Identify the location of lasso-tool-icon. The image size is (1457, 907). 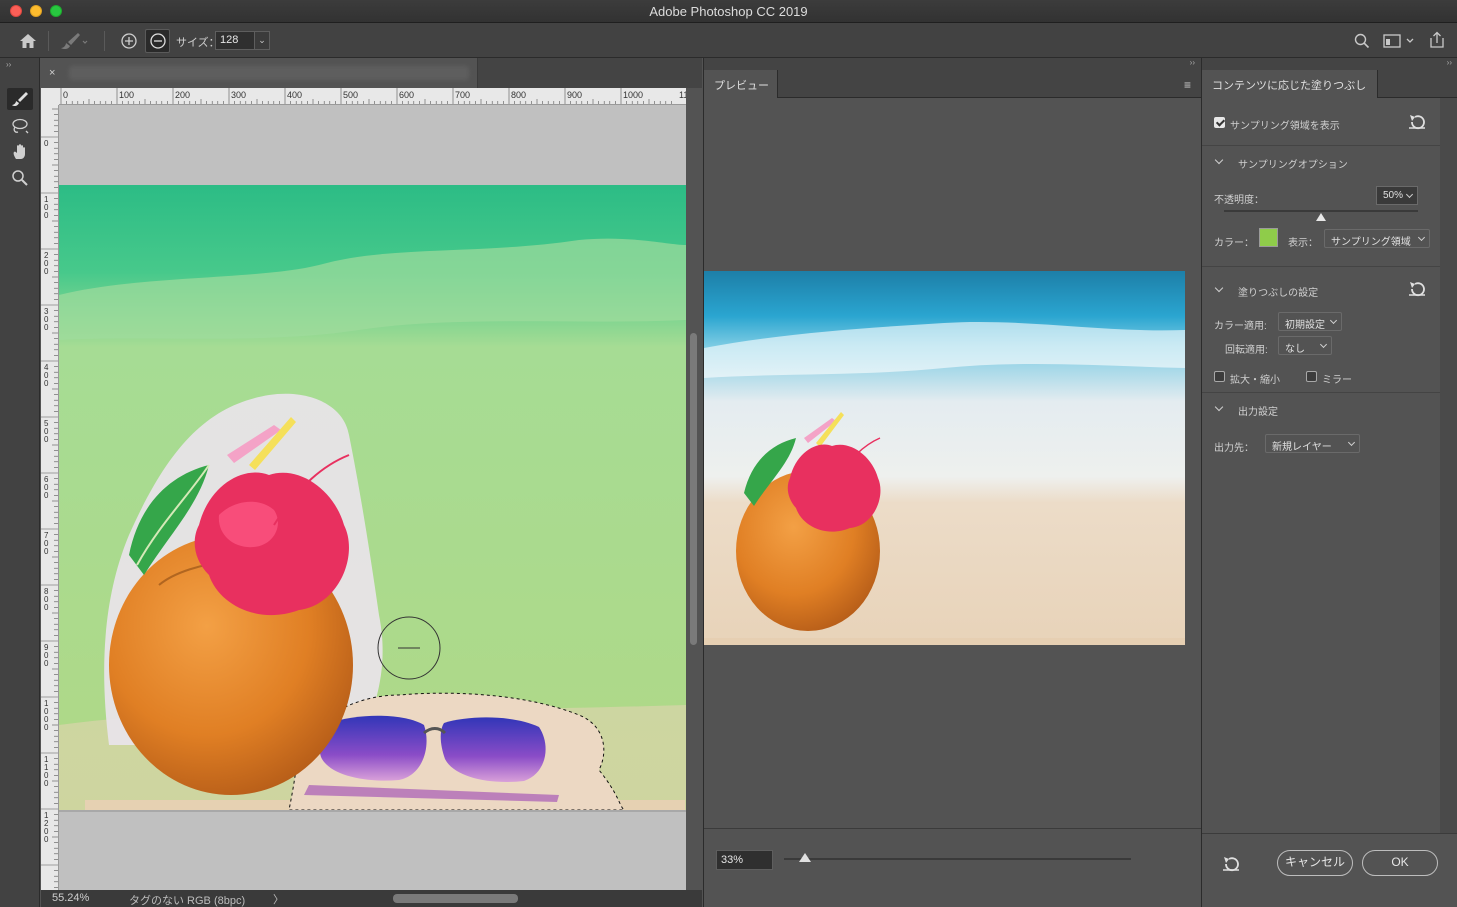
(20, 126).